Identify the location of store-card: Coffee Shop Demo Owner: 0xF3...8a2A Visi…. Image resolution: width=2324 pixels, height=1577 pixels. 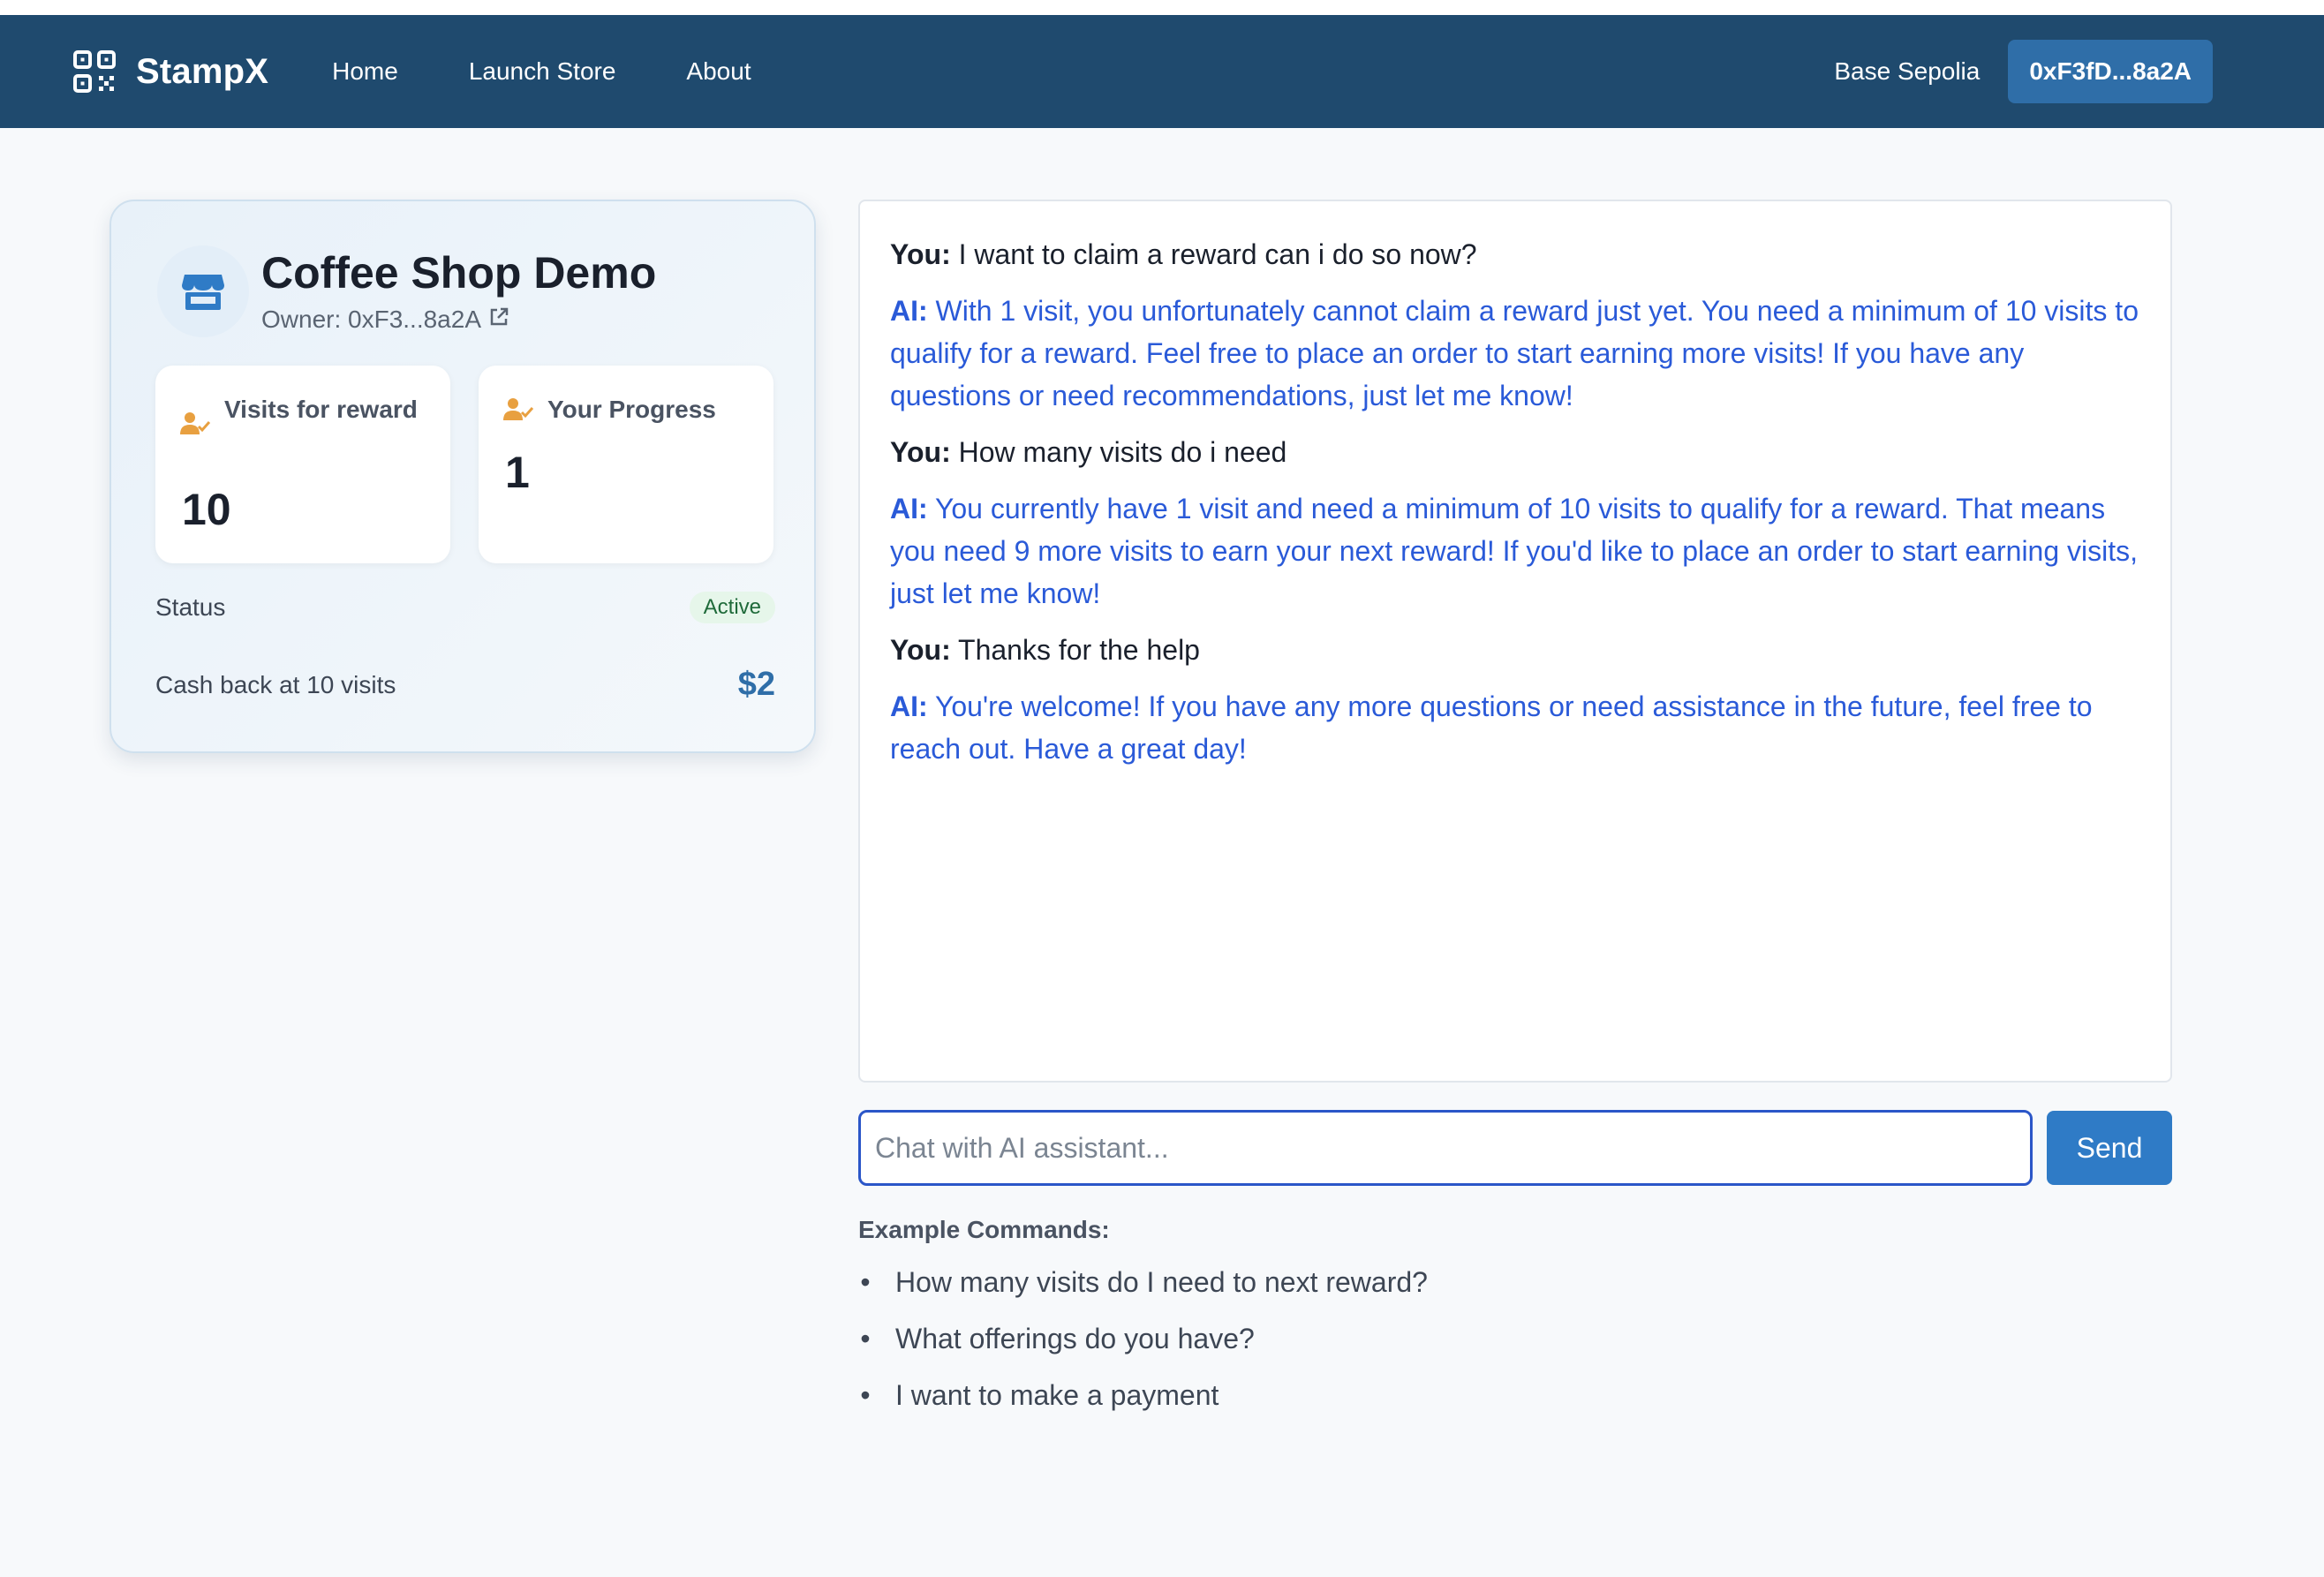
(462, 477).